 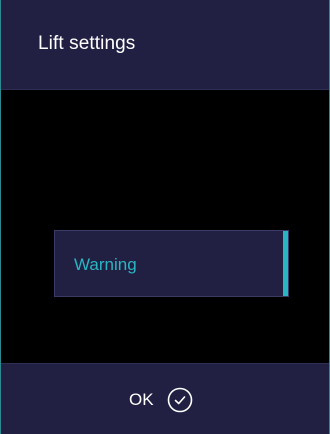 I want to click on selection-indicator, so click(x=285, y=263).